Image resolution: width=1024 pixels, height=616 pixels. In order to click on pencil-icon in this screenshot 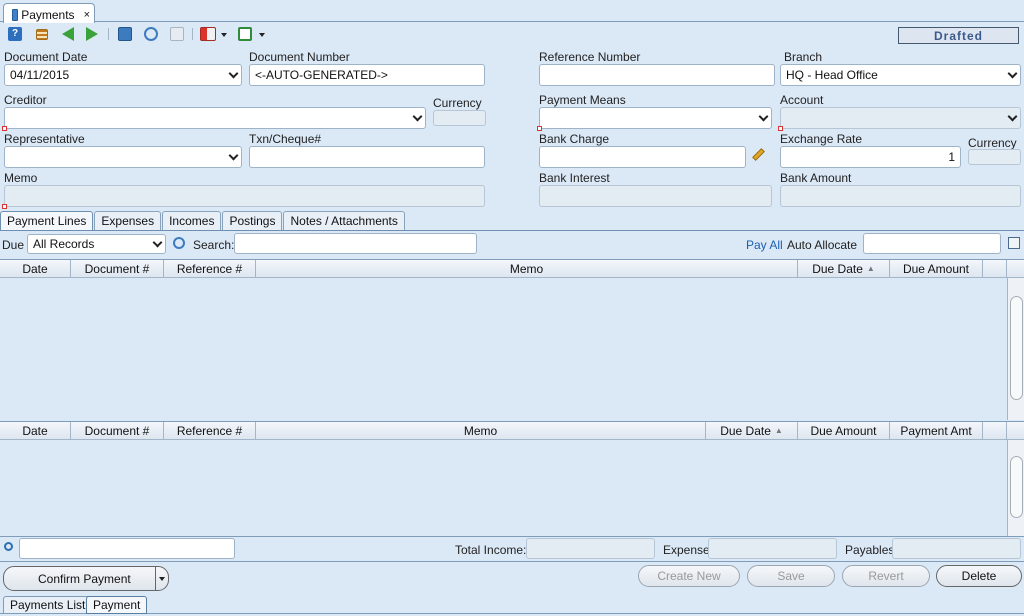, I will do `click(758, 154)`.